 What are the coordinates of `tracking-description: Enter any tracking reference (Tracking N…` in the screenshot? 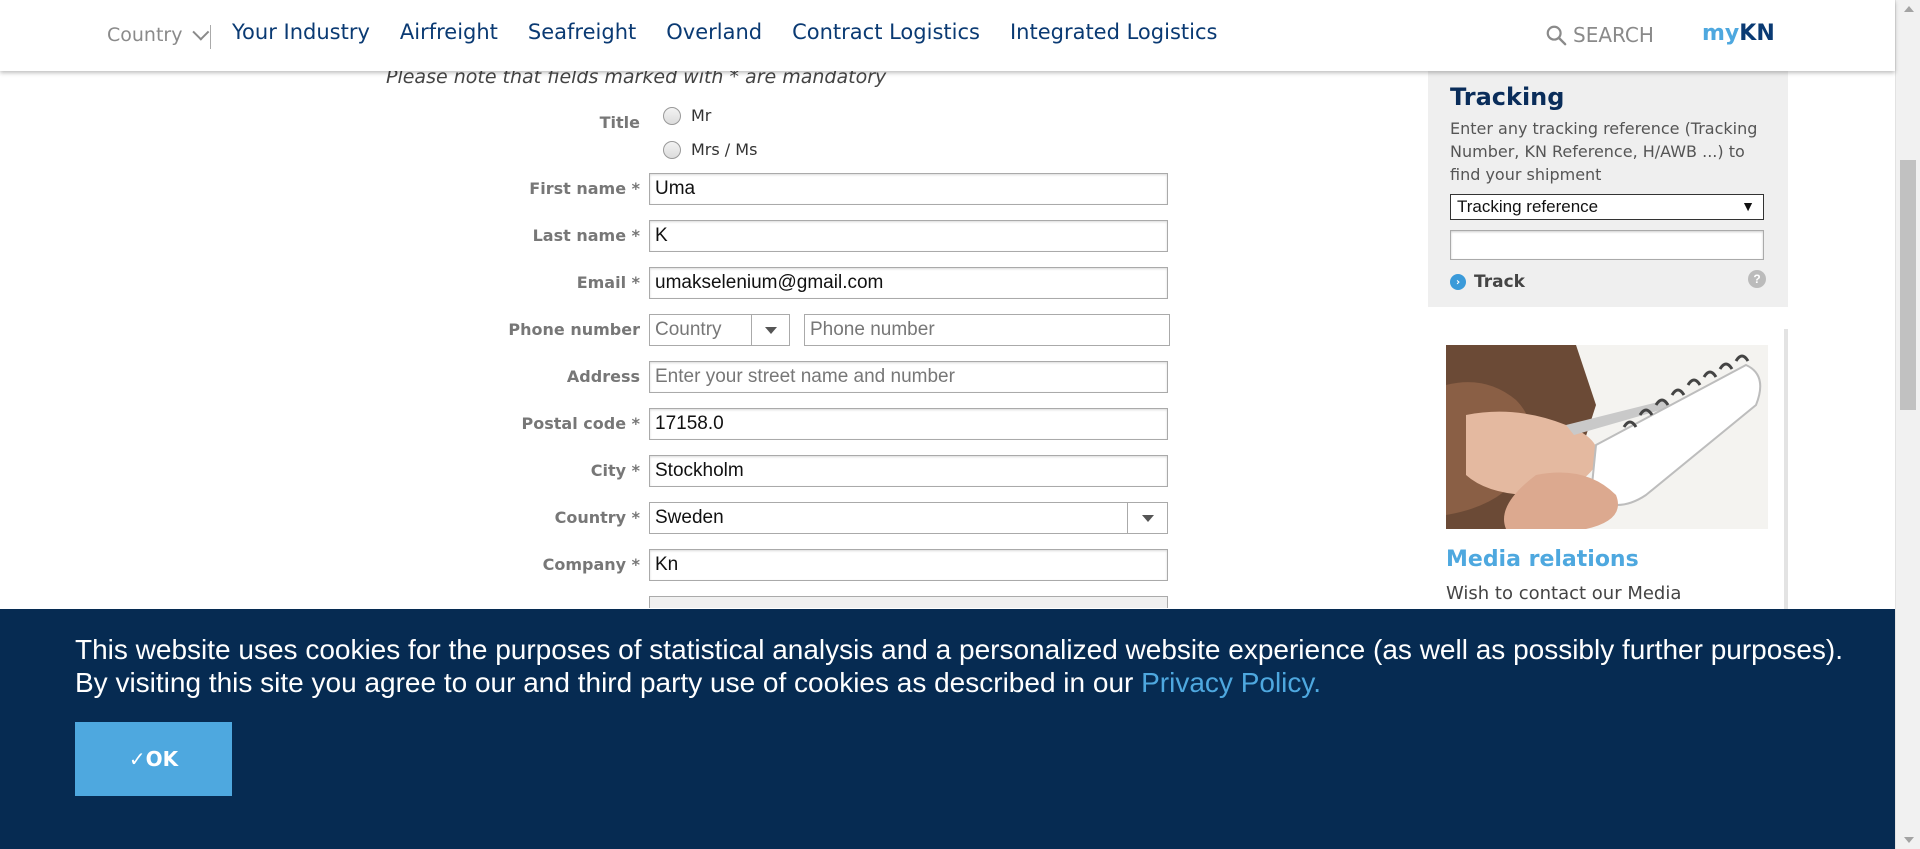 It's located at (1604, 151).